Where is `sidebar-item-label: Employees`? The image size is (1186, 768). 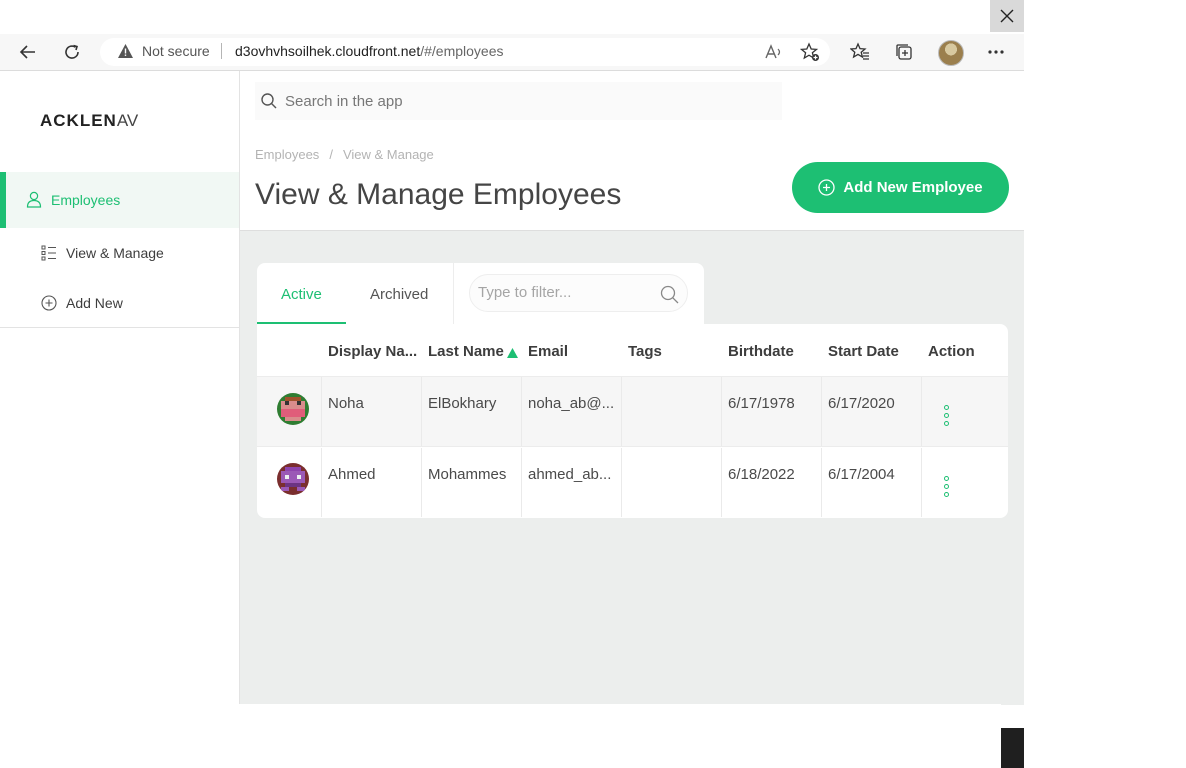
sidebar-item-label: Employees is located at coordinates (86, 199).